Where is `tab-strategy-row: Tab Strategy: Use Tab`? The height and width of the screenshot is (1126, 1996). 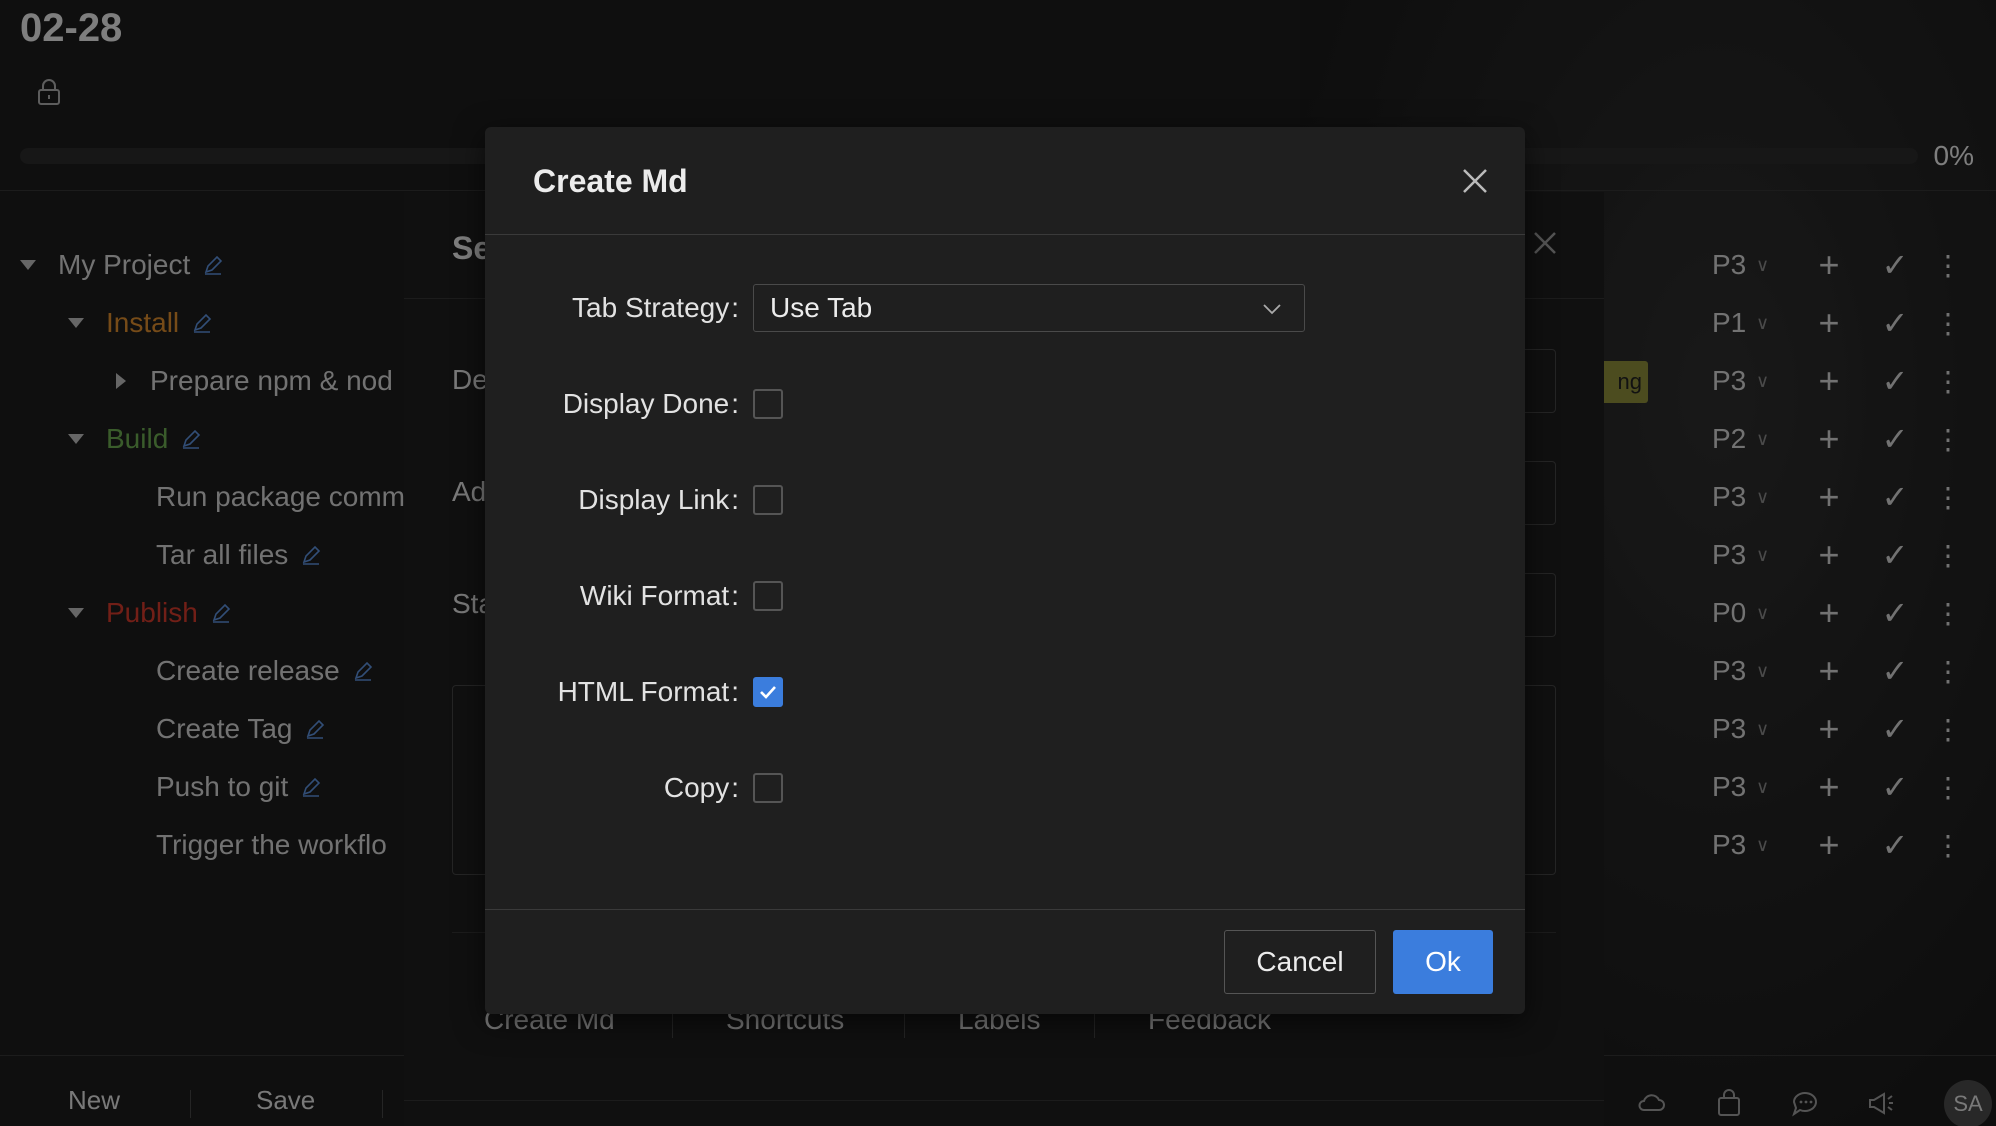
tab-strategy-row: Tab Strategy: Use Tab is located at coordinates (1005, 308).